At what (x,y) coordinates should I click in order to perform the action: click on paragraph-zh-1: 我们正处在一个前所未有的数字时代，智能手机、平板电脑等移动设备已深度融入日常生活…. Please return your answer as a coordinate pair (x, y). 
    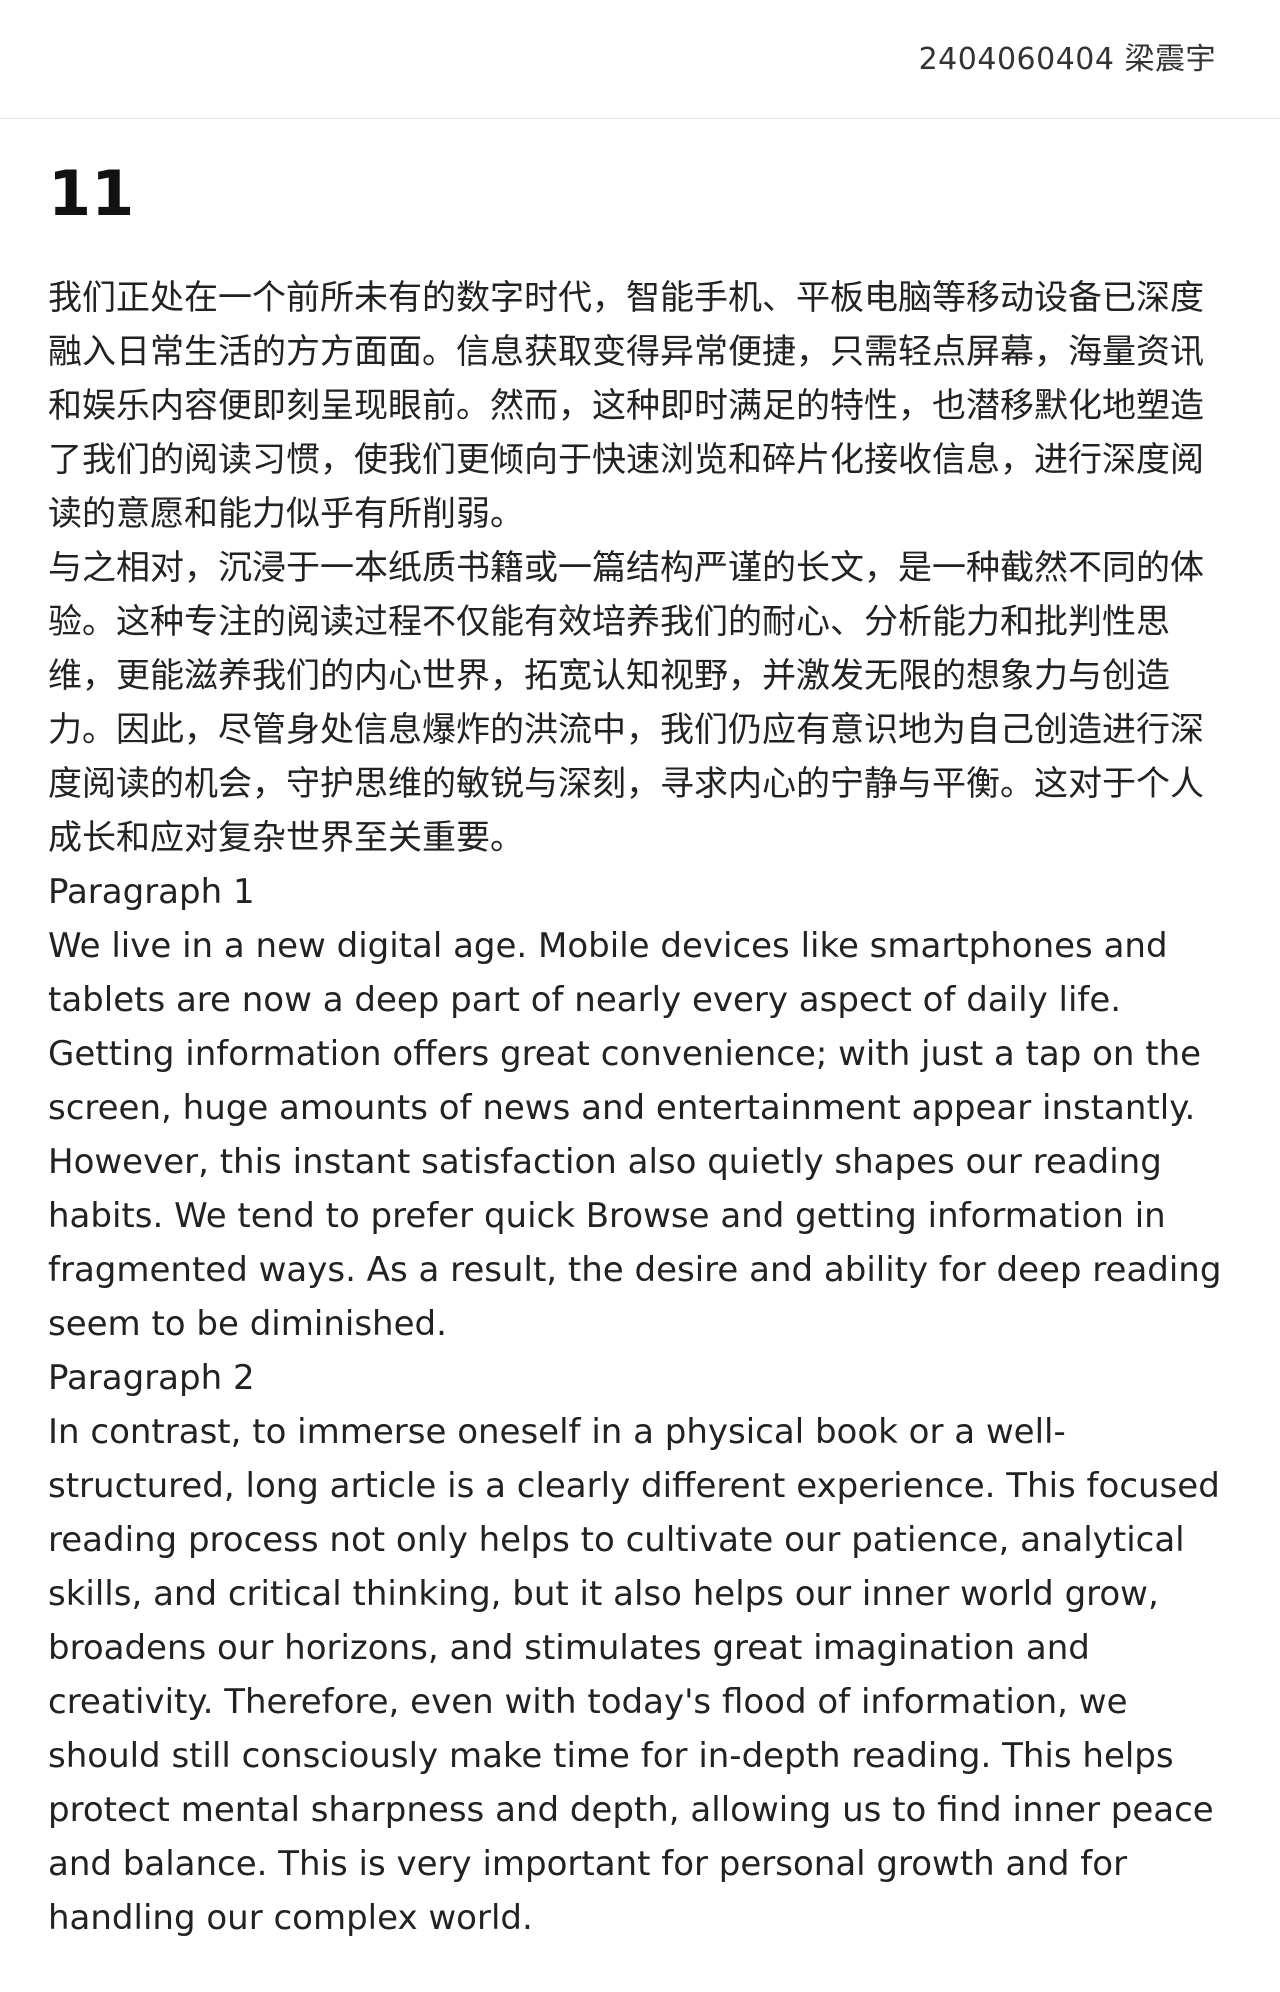
    Looking at the image, I should click on (626, 406).